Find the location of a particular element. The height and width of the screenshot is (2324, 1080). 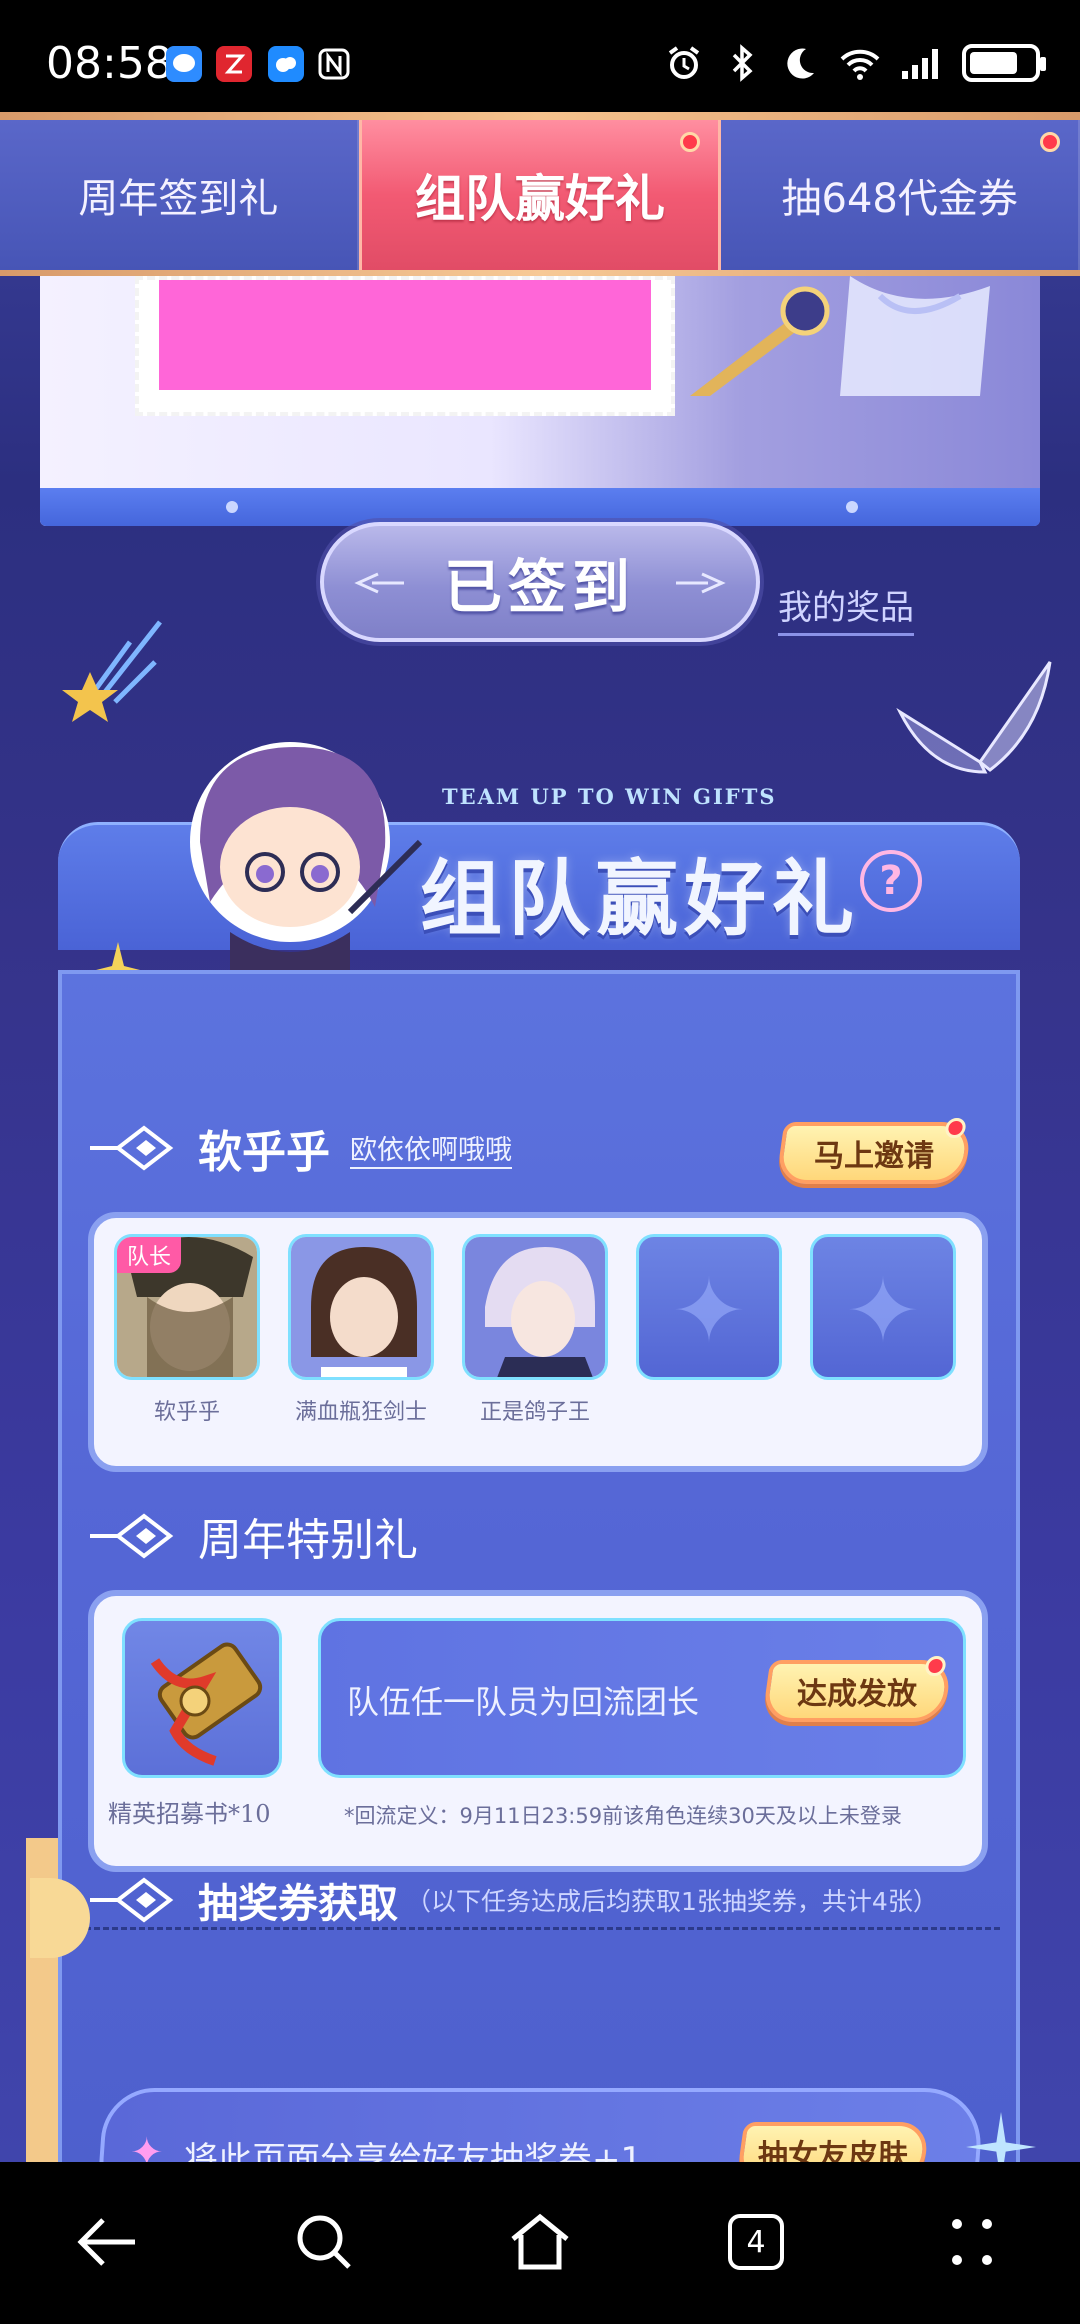

character-art is located at coordinates (840, 336).